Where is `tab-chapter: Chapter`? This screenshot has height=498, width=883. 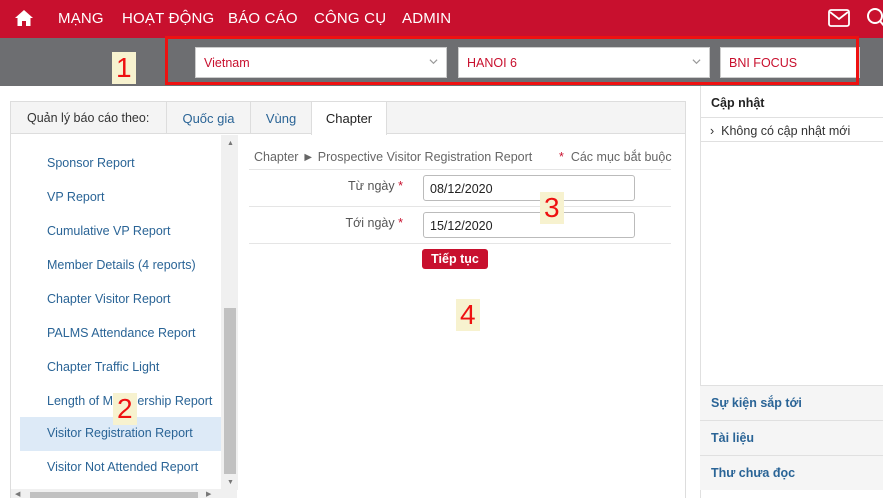
tab-chapter: Chapter is located at coordinates (349, 118).